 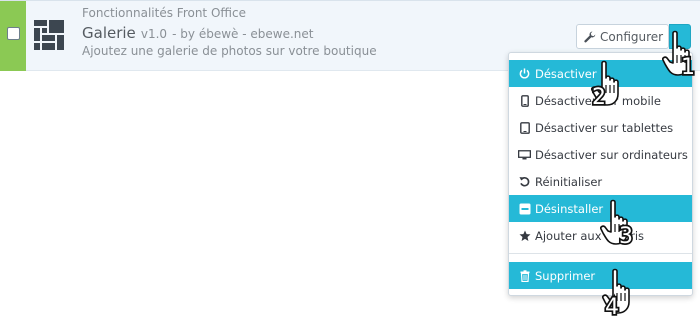 What do you see at coordinates (565, 275) in the screenshot?
I see `menu-item-label: Supprimer` at bounding box center [565, 275].